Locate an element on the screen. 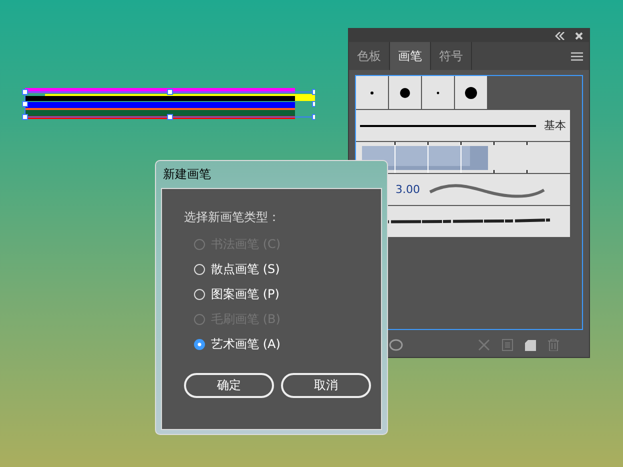  radio-option: 散点画笔 (S) is located at coordinates (282, 269).